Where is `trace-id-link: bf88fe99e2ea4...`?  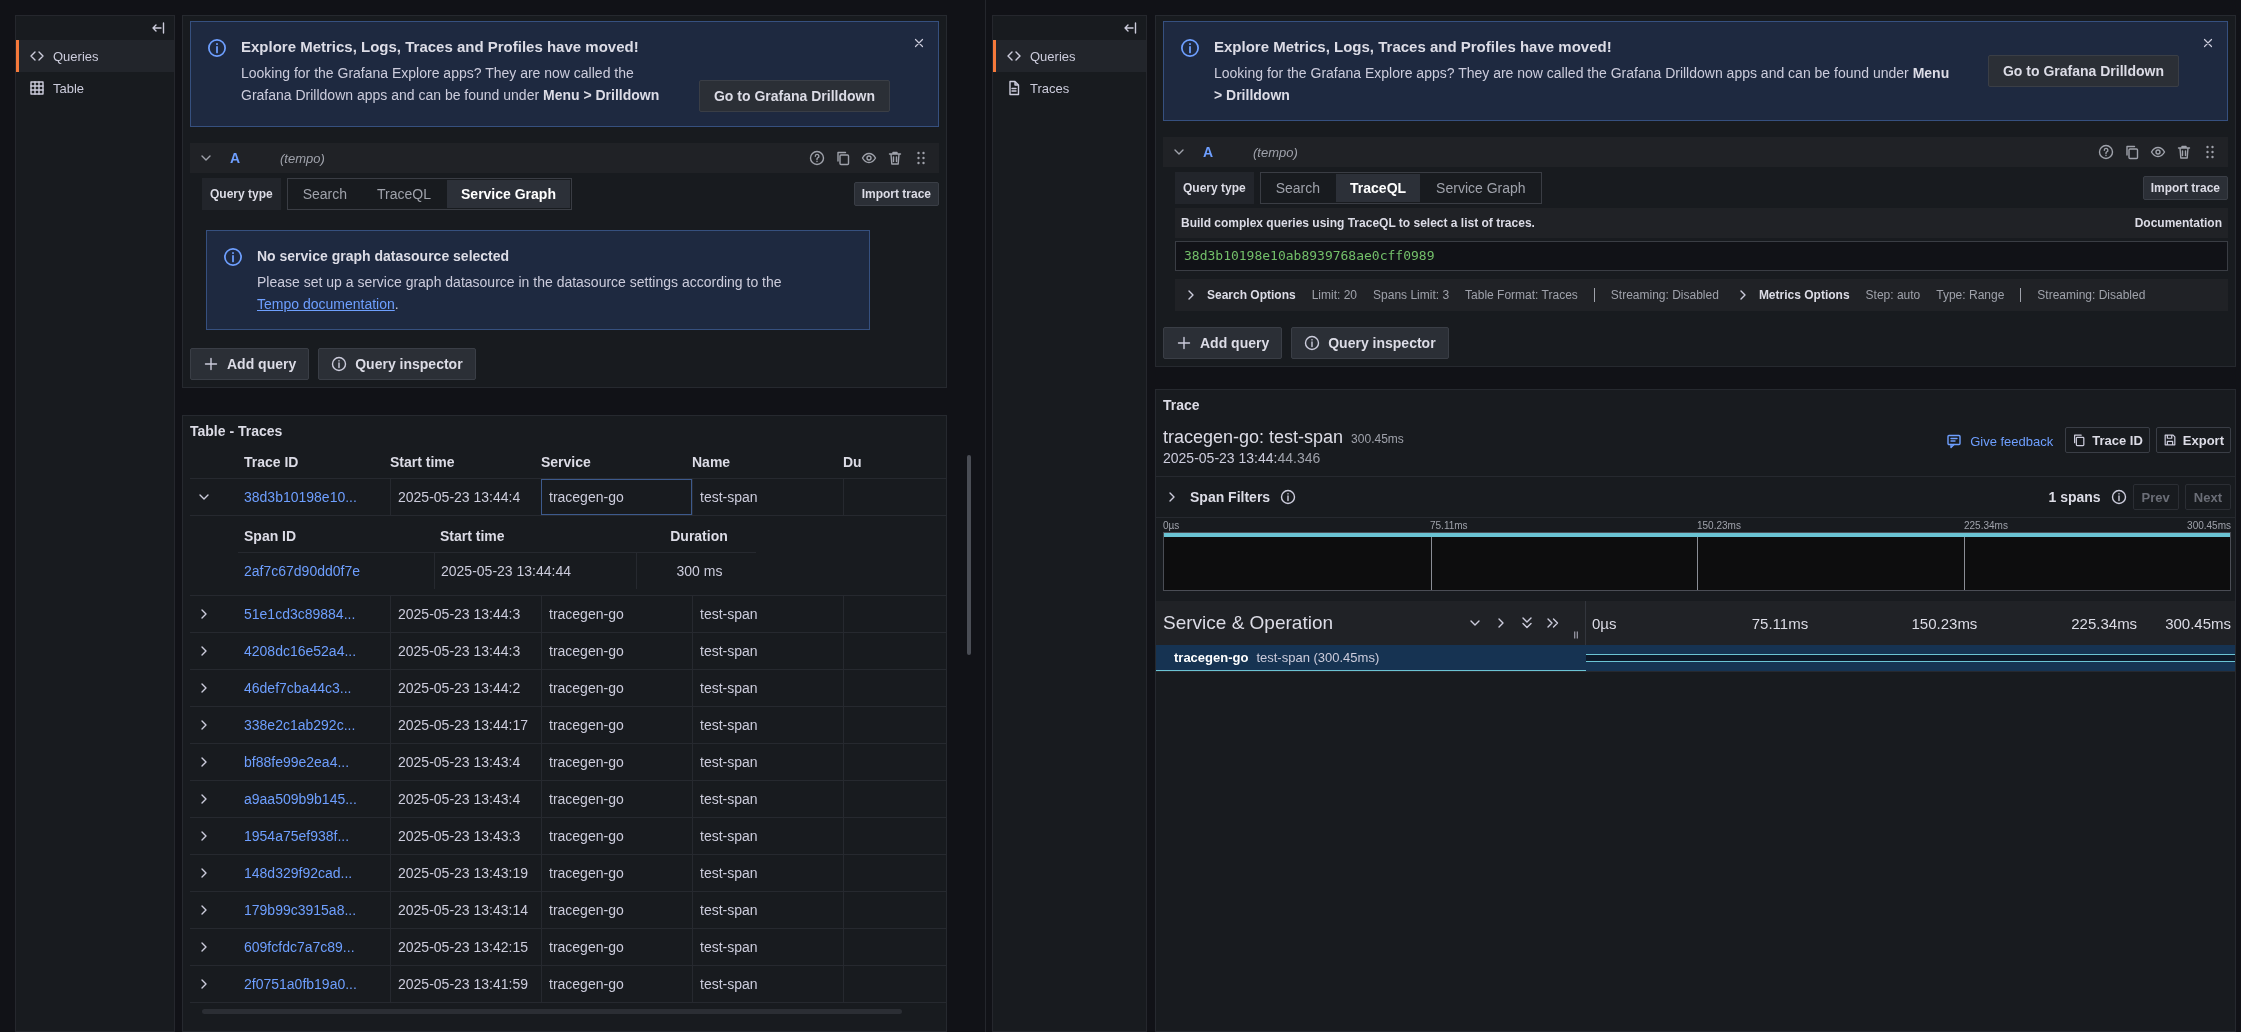 trace-id-link: bf88fe99e2ea4... is located at coordinates (317, 762).